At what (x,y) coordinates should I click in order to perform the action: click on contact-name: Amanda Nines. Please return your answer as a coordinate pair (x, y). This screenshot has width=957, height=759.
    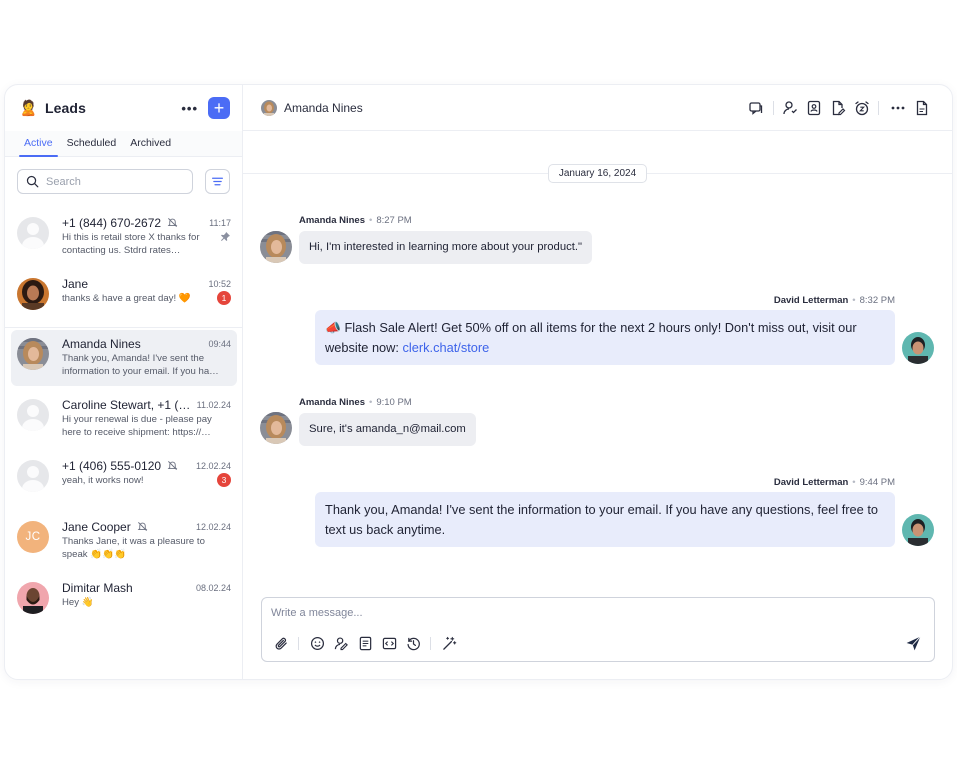
    Looking at the image, I should click on (323, 108).